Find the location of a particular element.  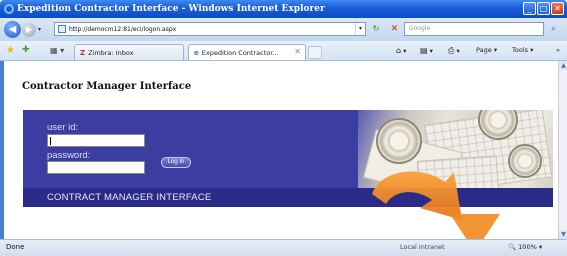

close-button: ✕ is located at coordinates (557, 8).